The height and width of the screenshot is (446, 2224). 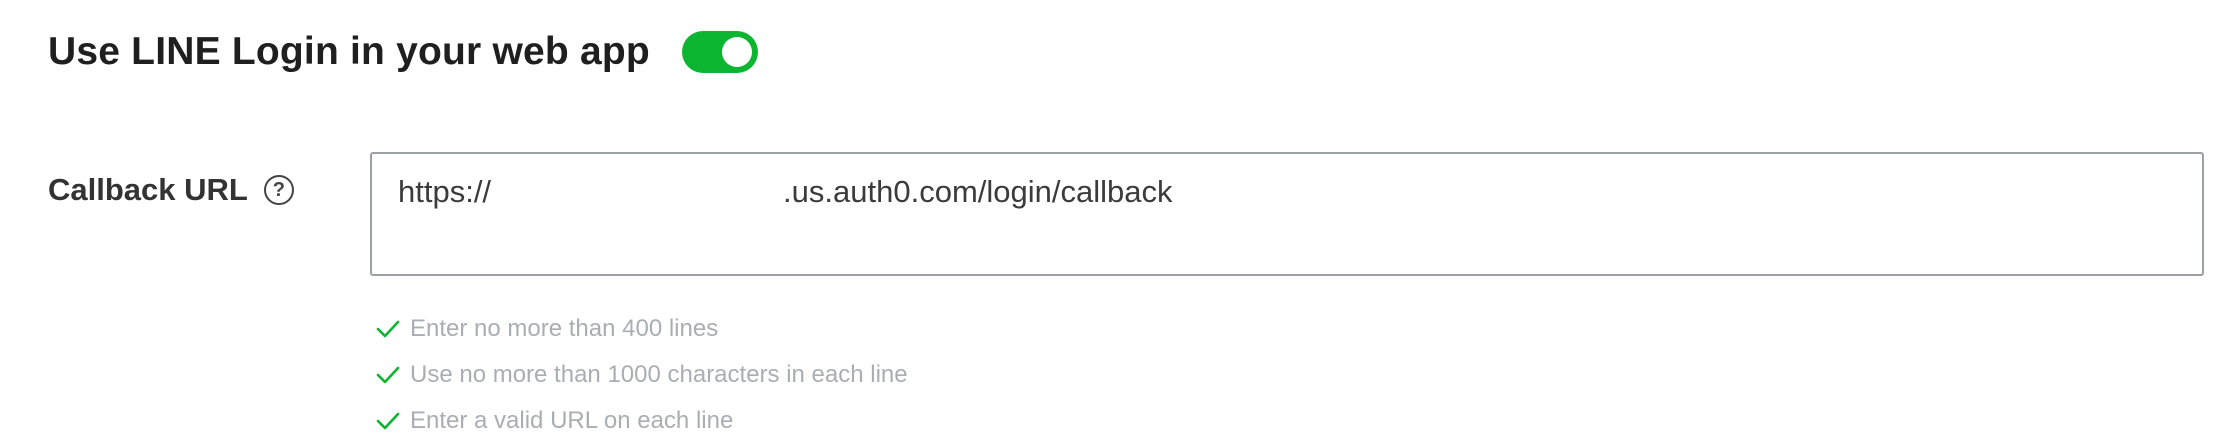 I want to click on toggle-knob, so click(x=736, y=52).